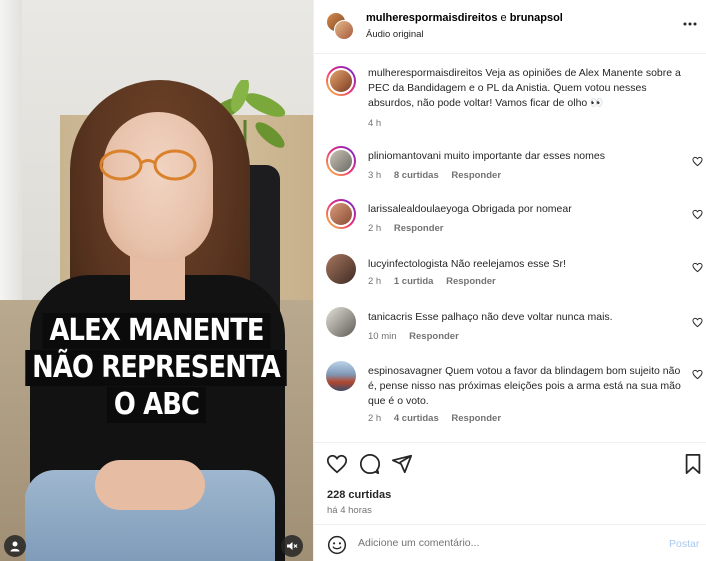 The image size is (706, 561). What do you see at coordinates (416, 175) in the screenshot?
I see `comment-likes: 8 curtidas` at bounding box center [416, 175].